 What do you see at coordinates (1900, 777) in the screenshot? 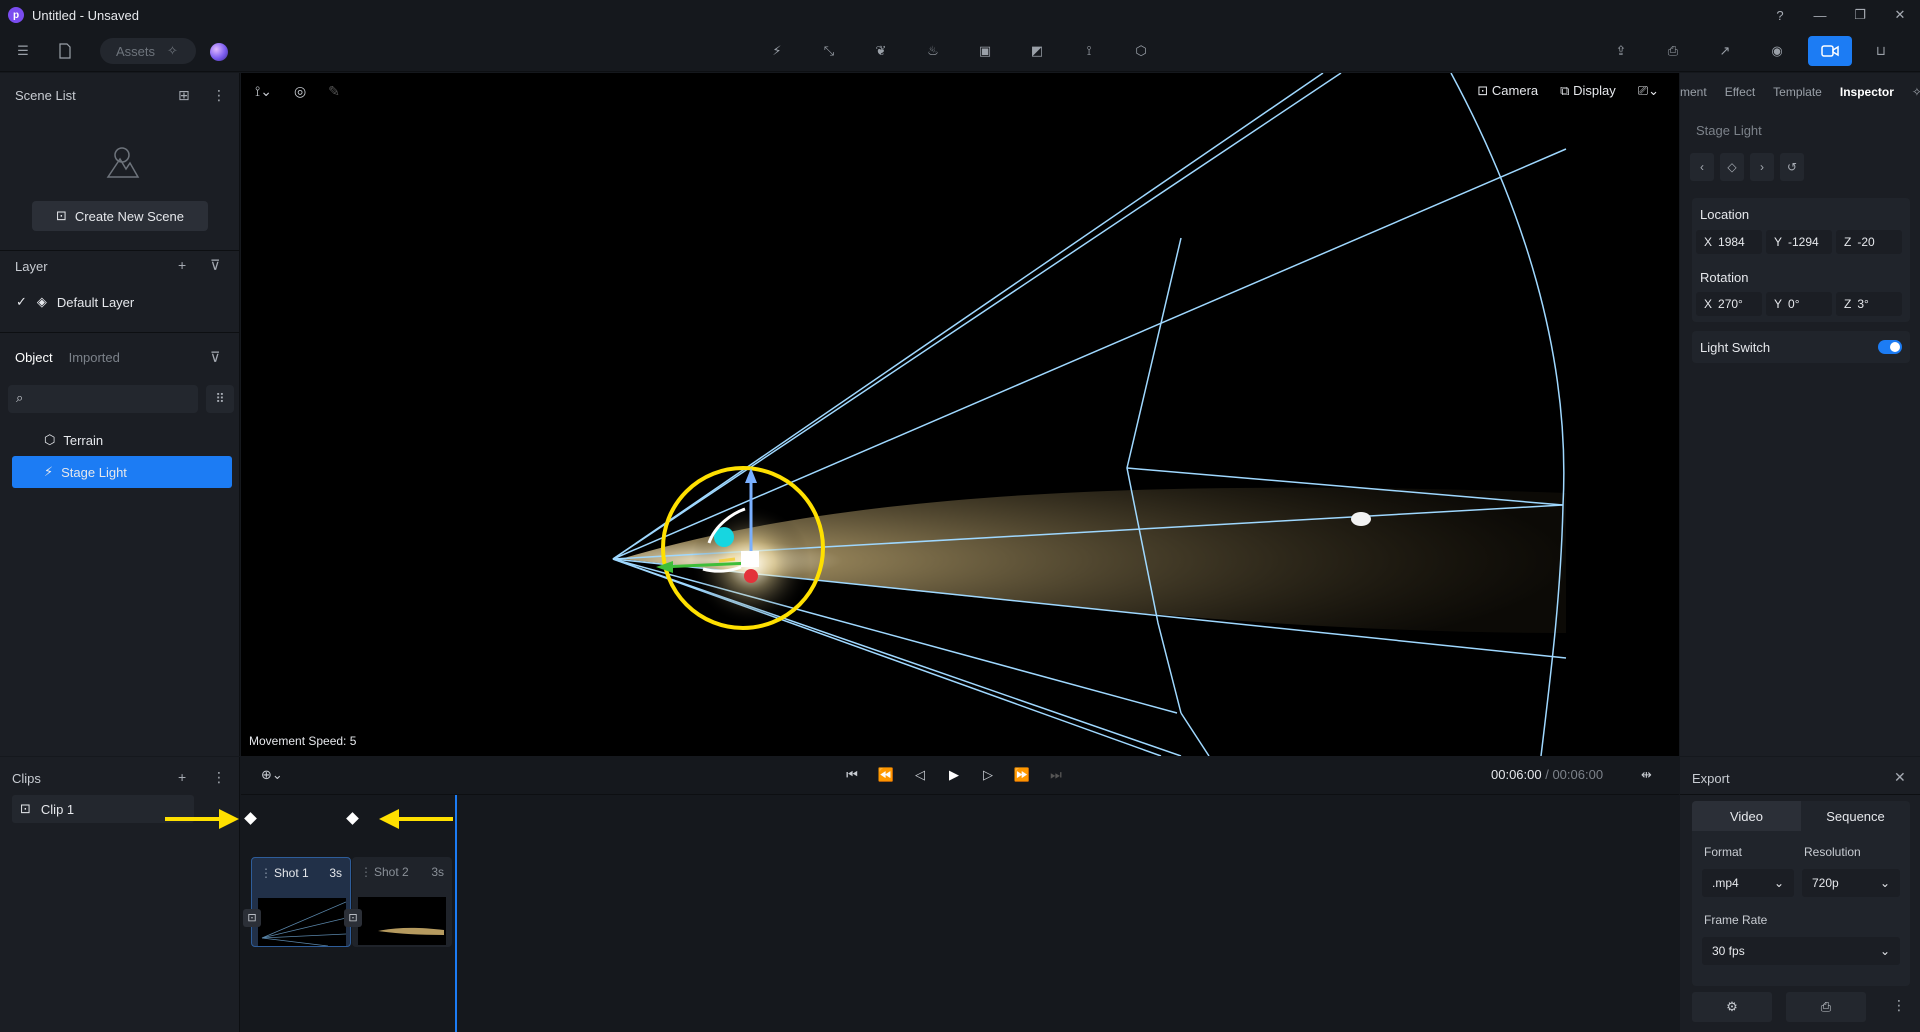
I see `close-icon: ✕` at bounding box center [1900, 777].